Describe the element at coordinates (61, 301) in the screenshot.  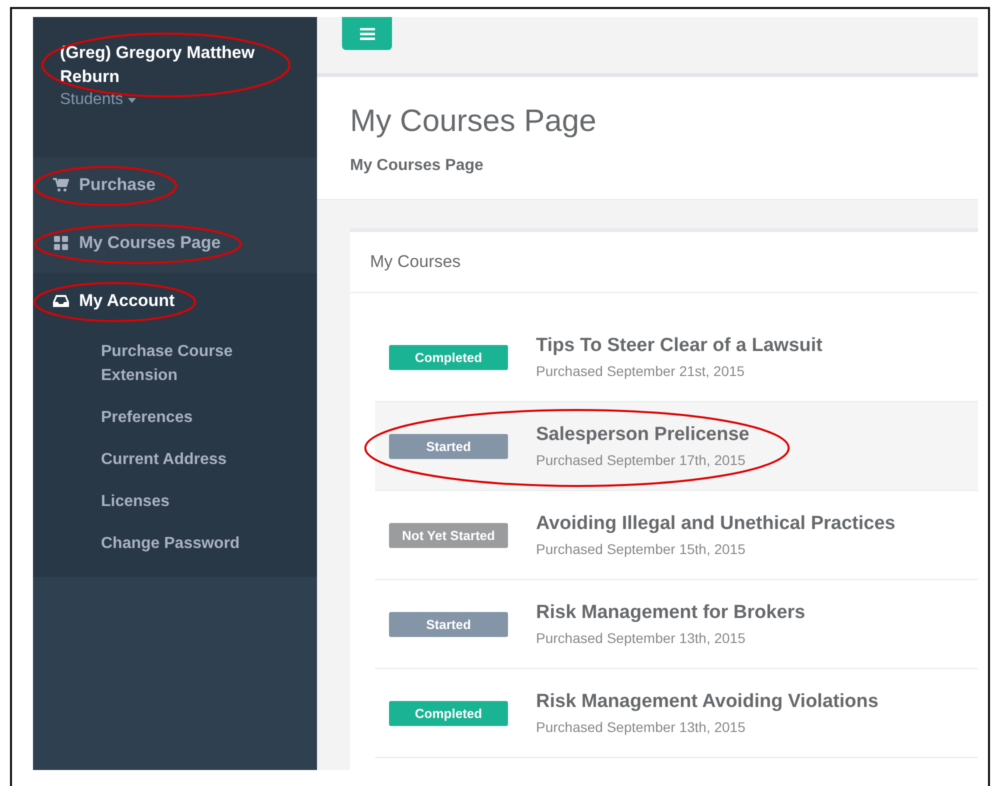
I see `inbox-icon` at that location.